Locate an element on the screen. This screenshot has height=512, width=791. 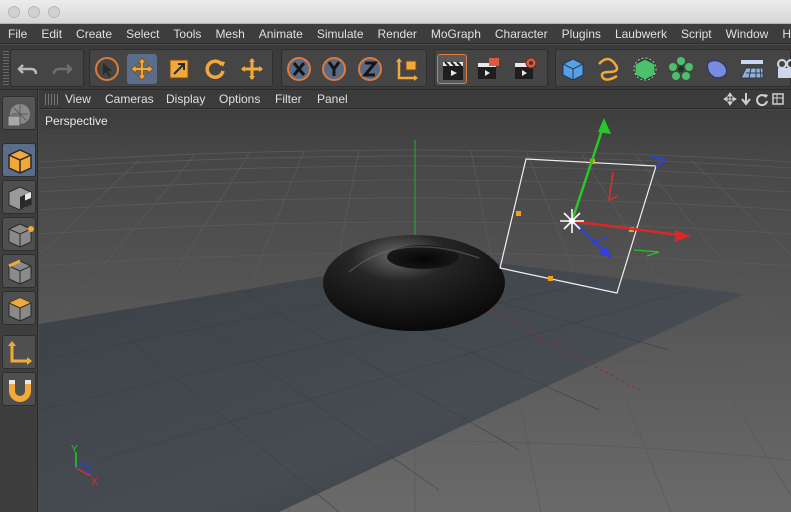
render-to-picture-viewer-icon is located at coordinates (488, 69).